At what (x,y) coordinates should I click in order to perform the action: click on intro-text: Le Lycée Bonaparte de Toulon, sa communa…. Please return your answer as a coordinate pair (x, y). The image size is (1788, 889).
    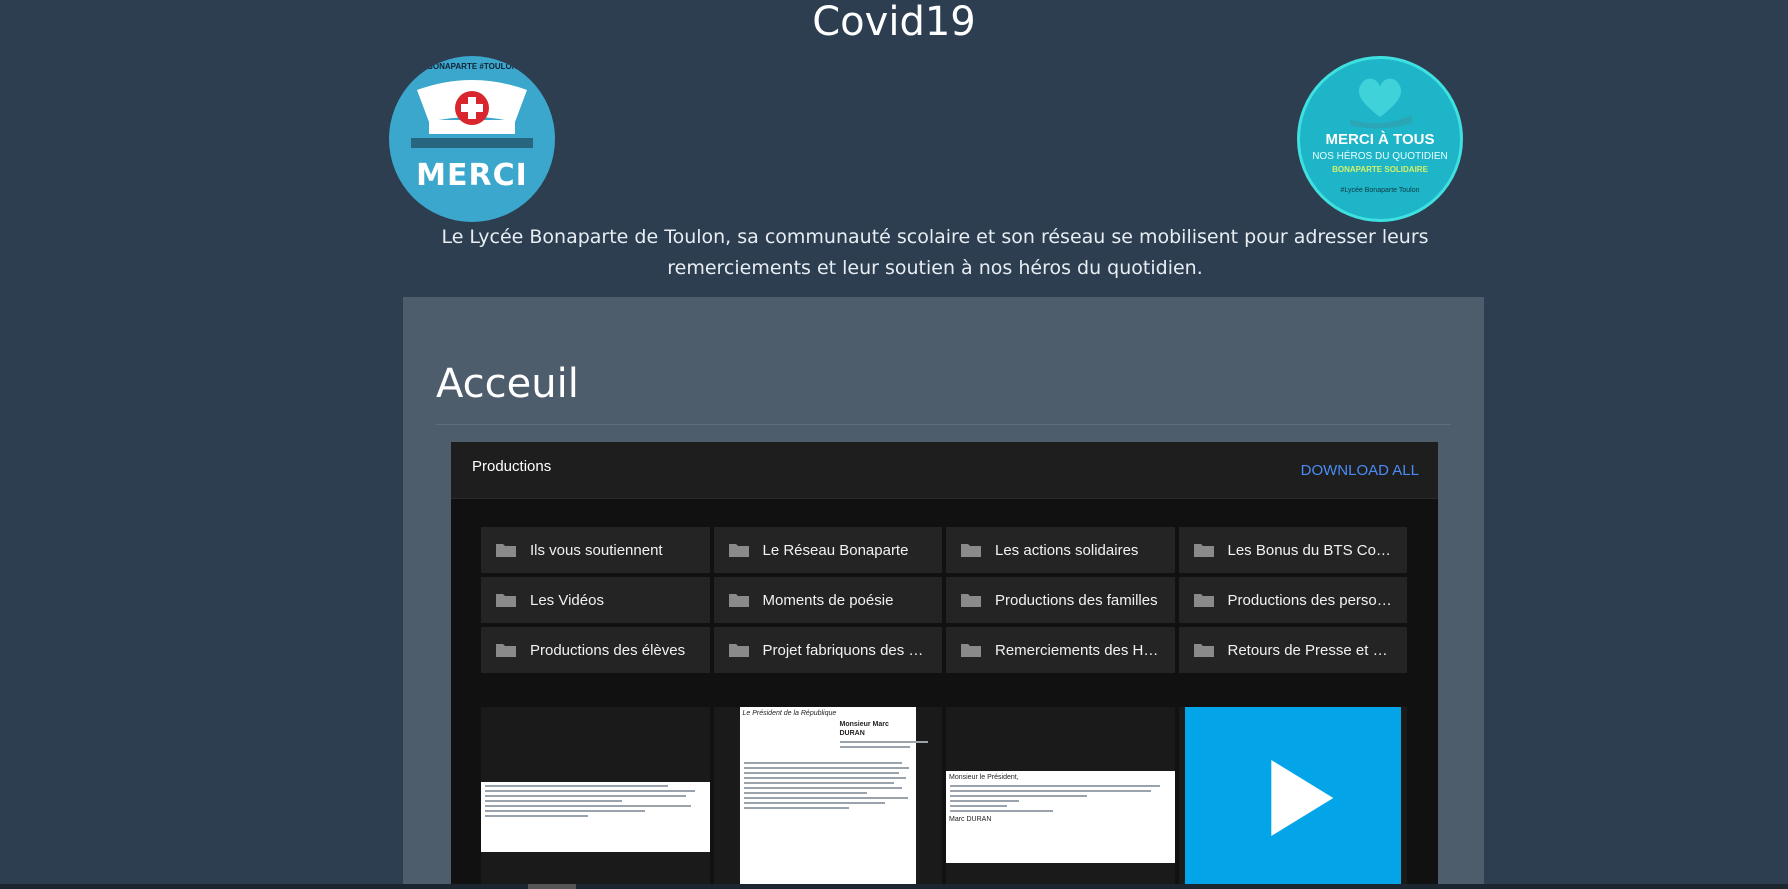
    Looking at the image, I should click on (935, 252).